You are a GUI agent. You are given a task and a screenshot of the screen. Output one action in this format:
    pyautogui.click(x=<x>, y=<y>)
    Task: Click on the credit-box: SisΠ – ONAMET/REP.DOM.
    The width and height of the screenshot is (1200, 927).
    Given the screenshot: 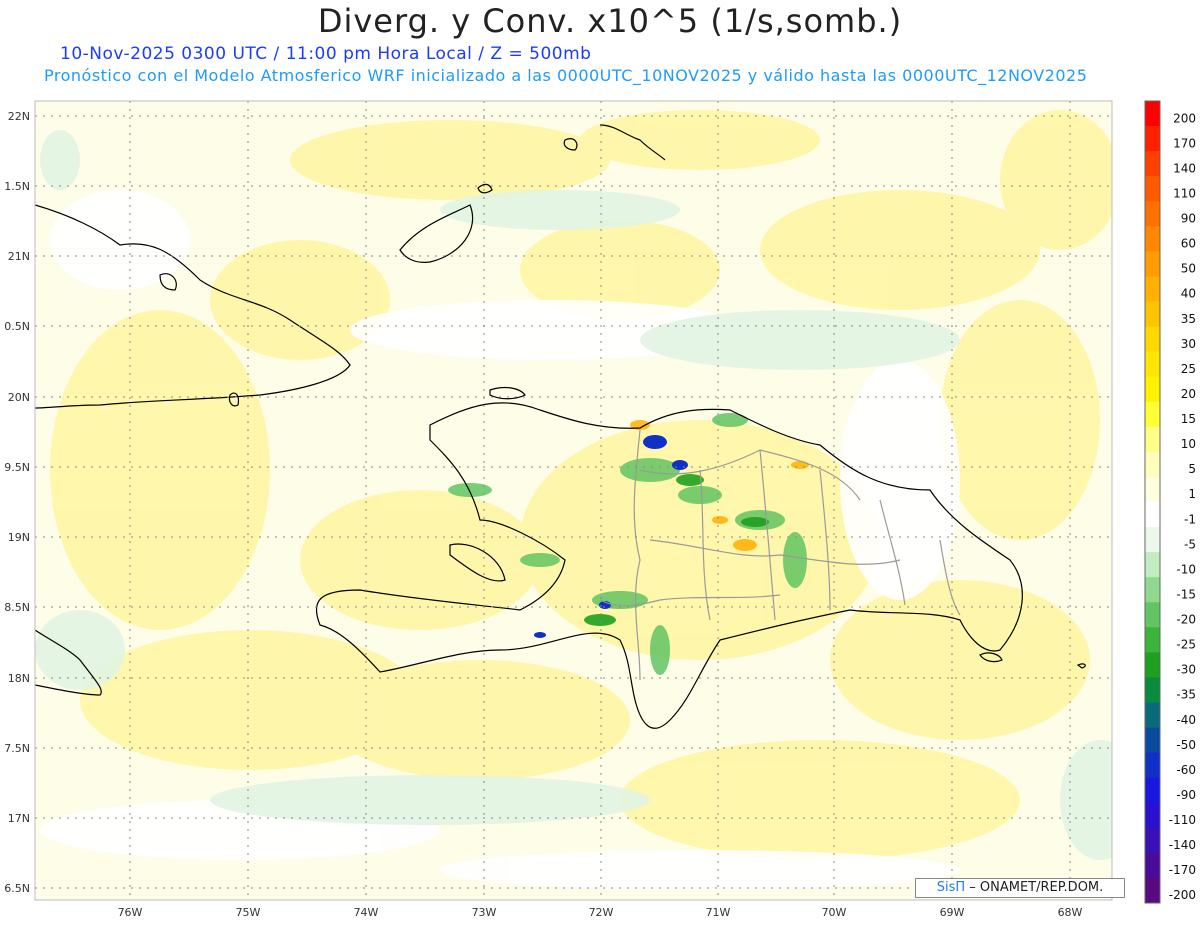 What is the action you would take?
    pyautogui.click(x=1020, y=888)
    